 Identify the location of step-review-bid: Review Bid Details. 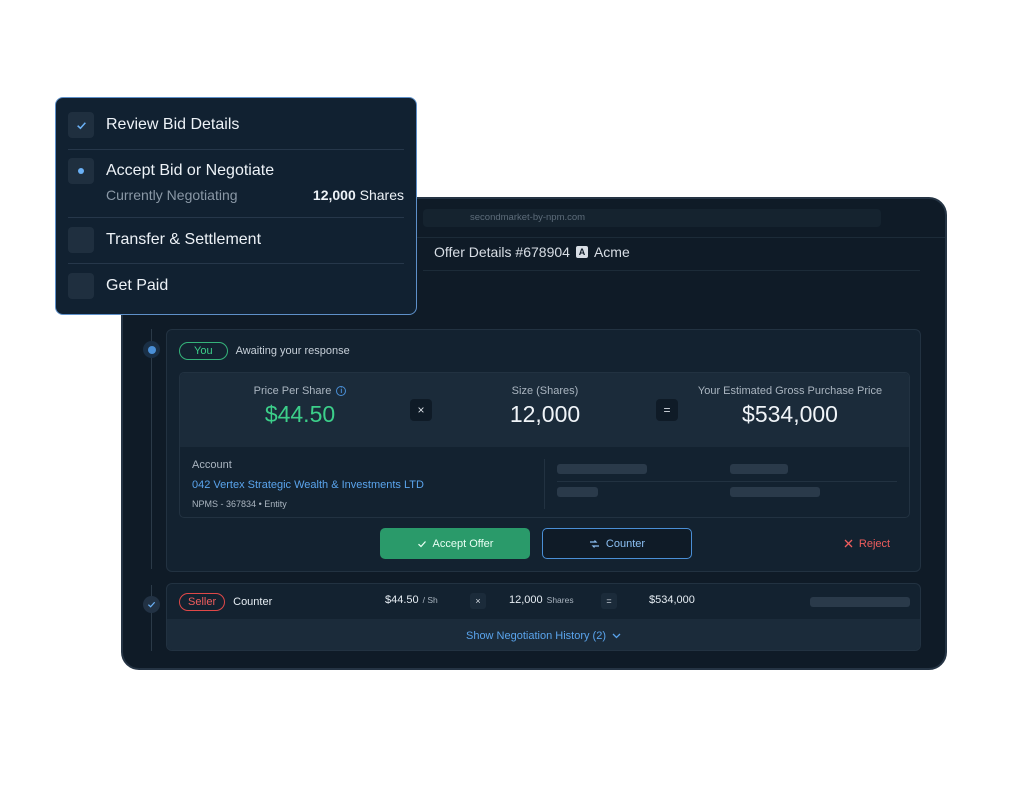
(236, 125).